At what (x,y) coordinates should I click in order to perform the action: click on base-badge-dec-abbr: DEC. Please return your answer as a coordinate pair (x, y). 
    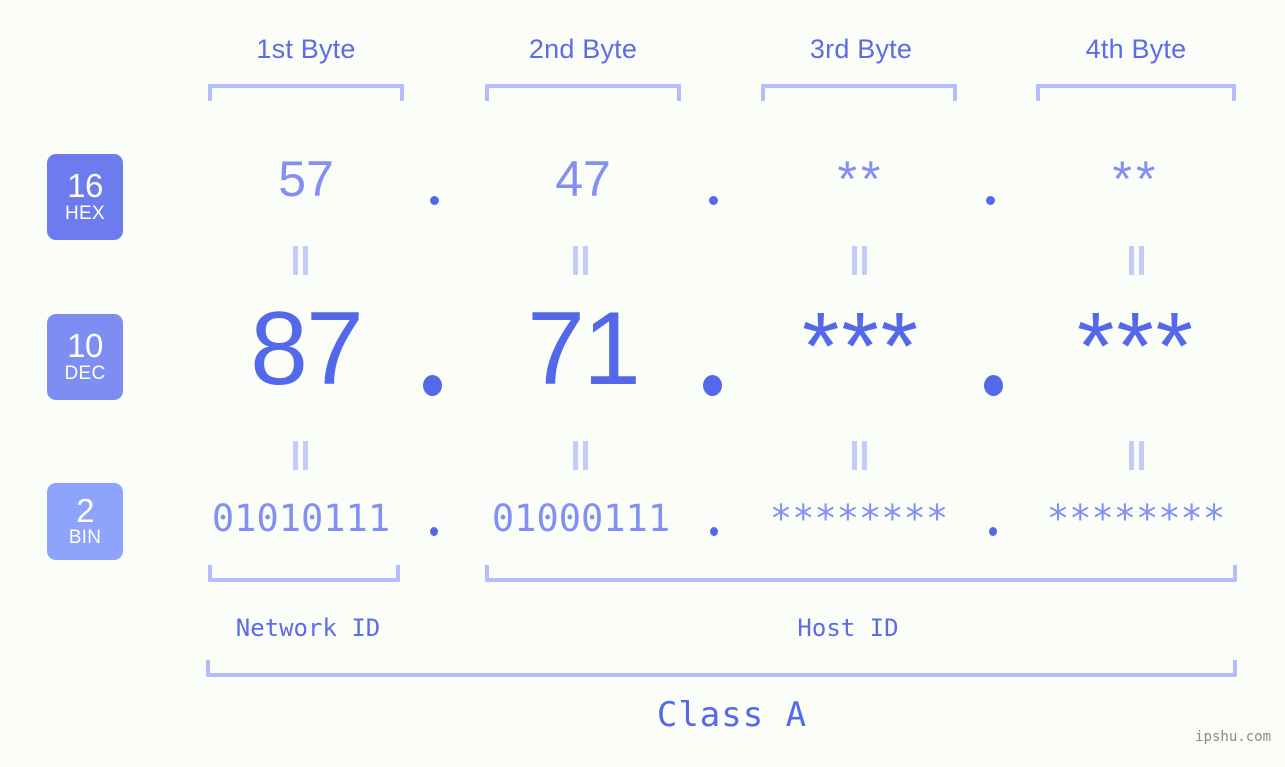
    Looking at the image, I should click on (85, 373).